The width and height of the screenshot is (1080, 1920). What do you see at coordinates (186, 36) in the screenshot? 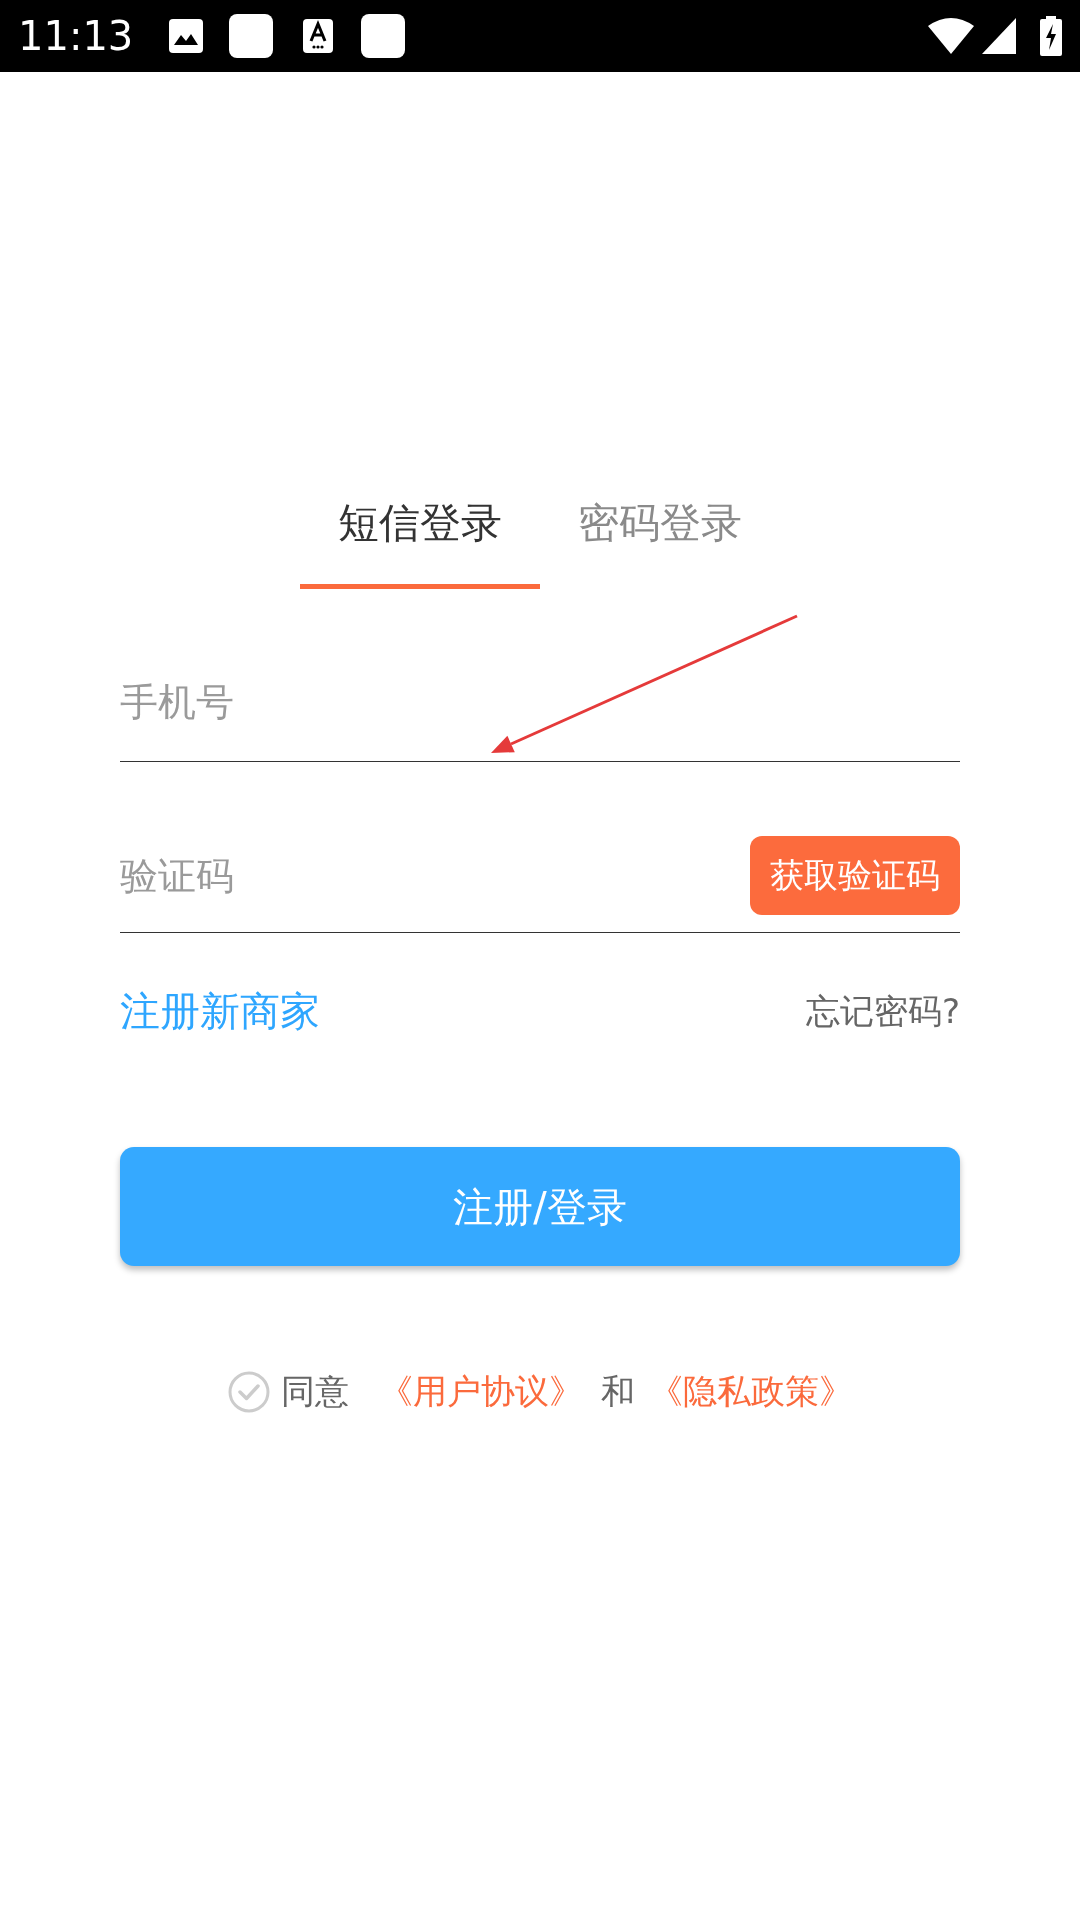
I see `image-icon` at bounding box center [186, 36].